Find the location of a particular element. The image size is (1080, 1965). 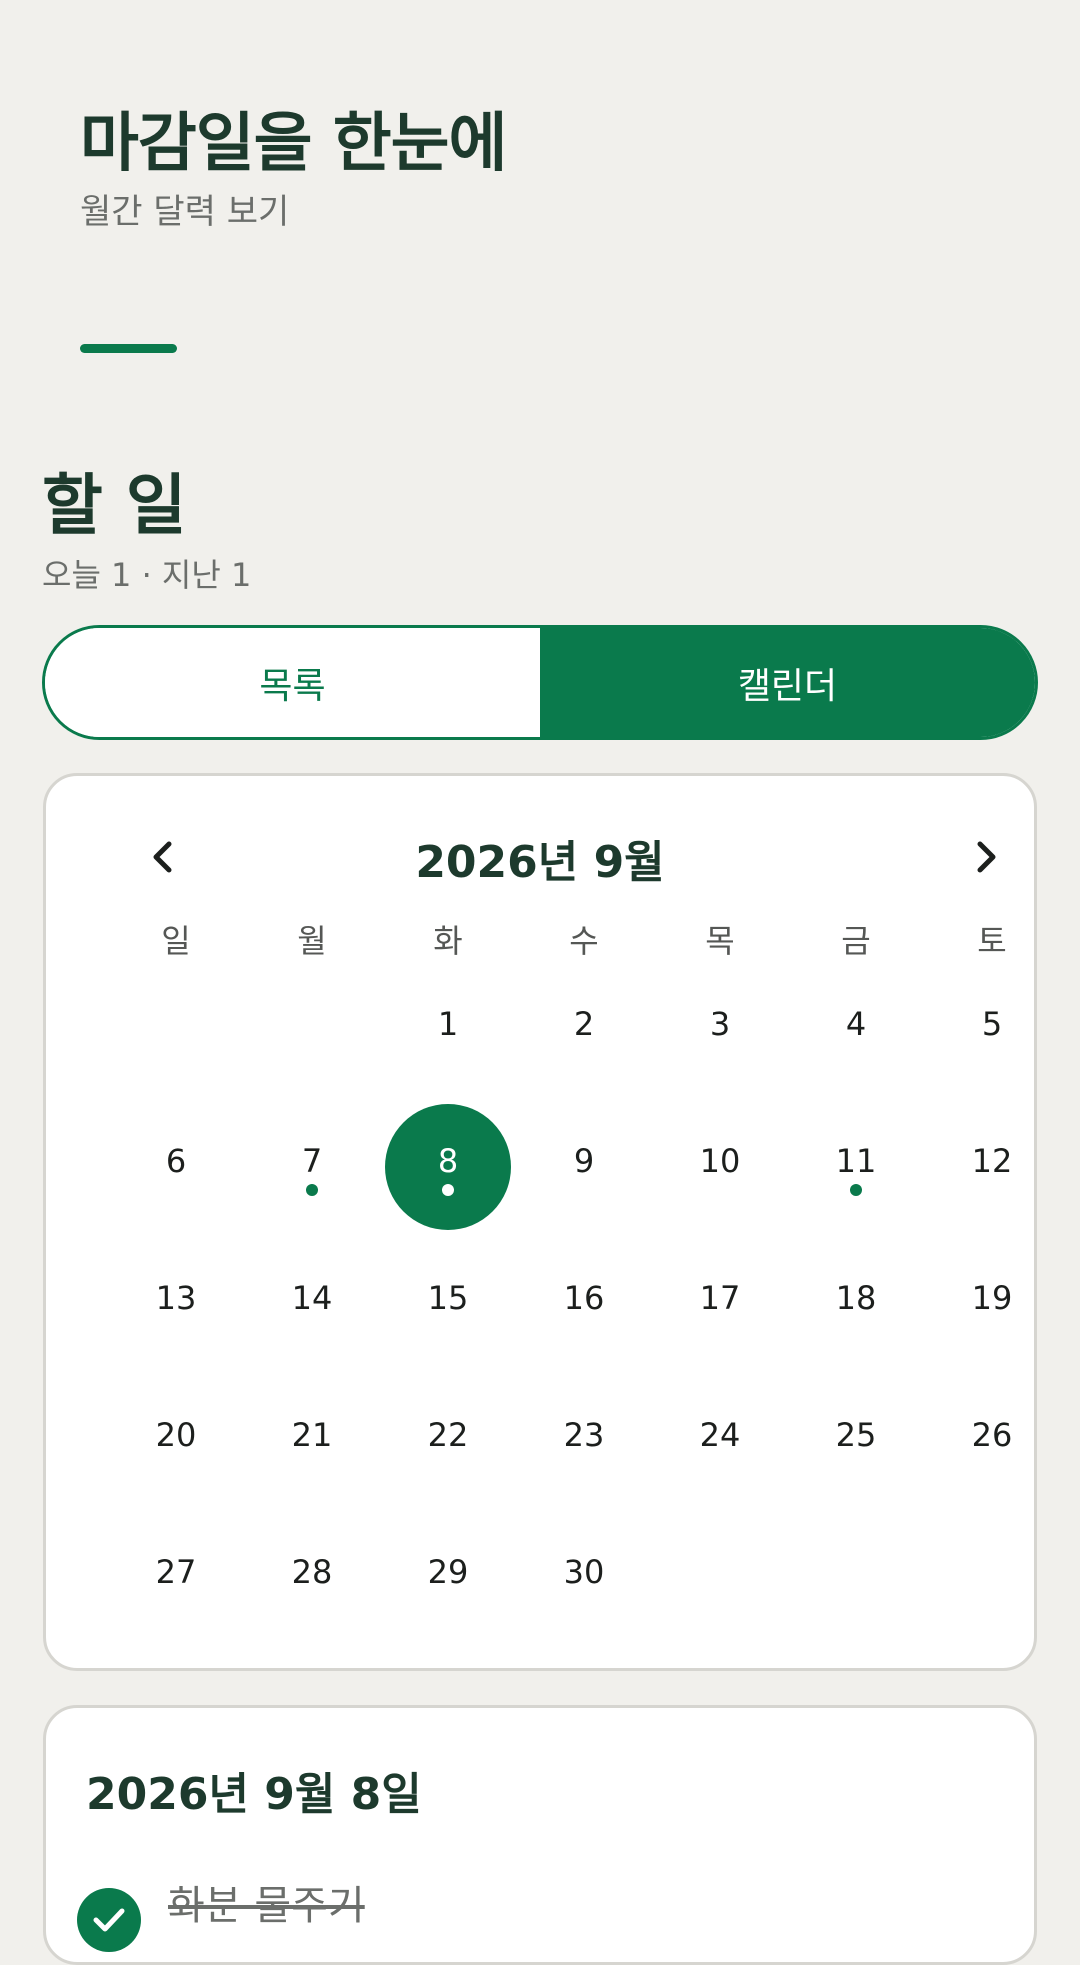

calendar-day: 18 is located at coordinates (856, 1303).